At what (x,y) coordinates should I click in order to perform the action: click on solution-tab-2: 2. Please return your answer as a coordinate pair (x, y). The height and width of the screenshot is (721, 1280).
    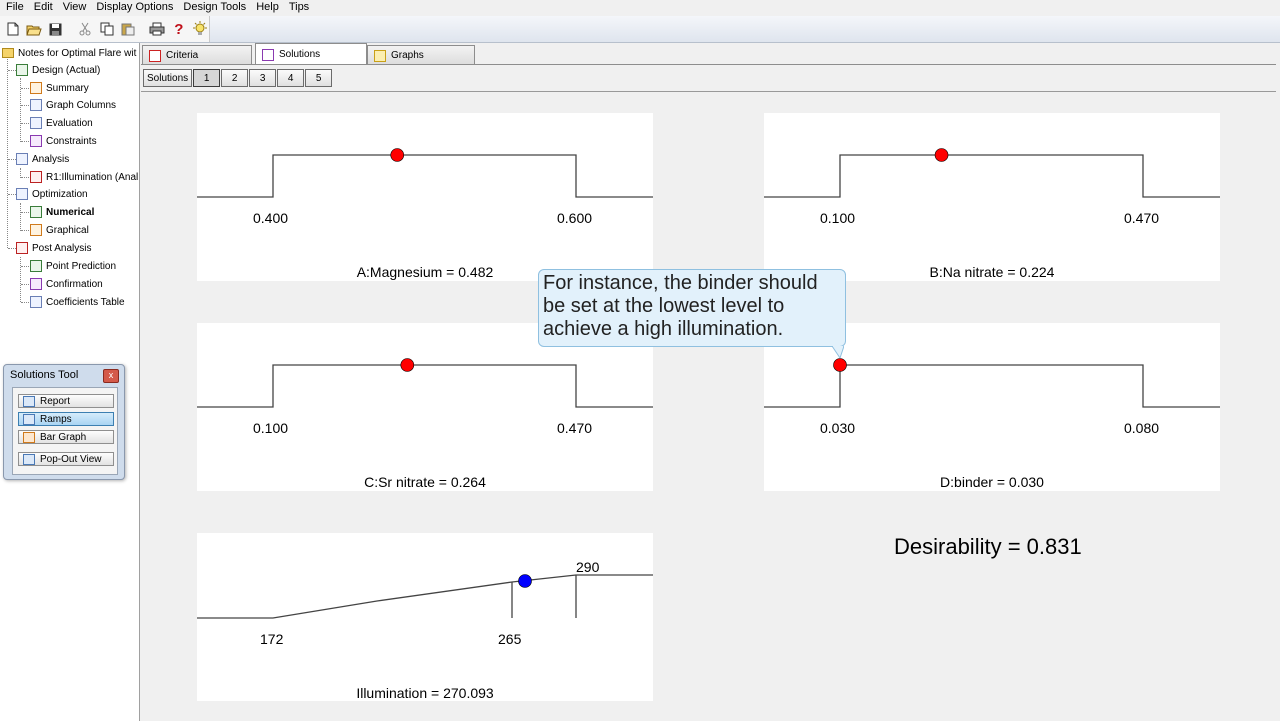
    Looking at the image, I should click on (235, 78).